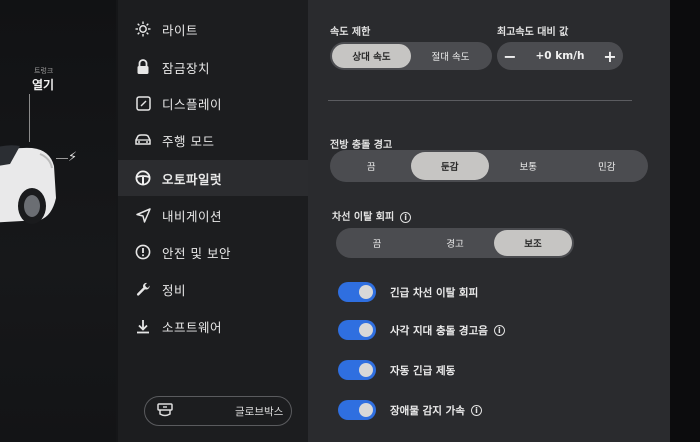  I want to click on lane-departure-heading: 차선 이탈 회피 i, so click(372, 215).